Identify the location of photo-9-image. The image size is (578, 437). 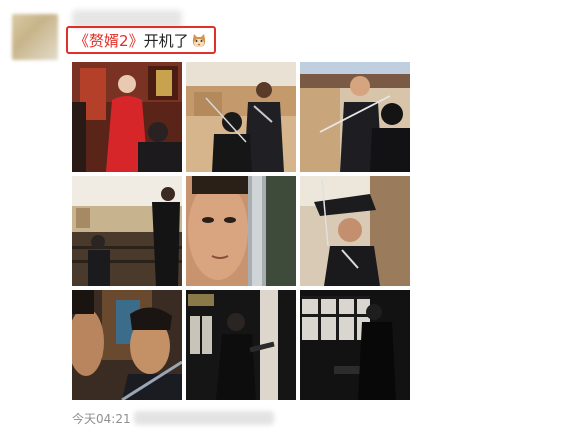
(355, 345).